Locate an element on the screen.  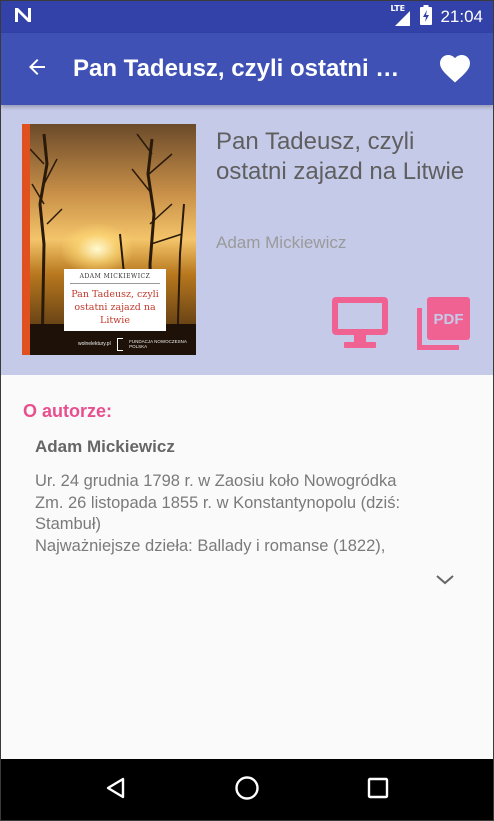
signal-icon: LTE is located at coordinates (401, 15).